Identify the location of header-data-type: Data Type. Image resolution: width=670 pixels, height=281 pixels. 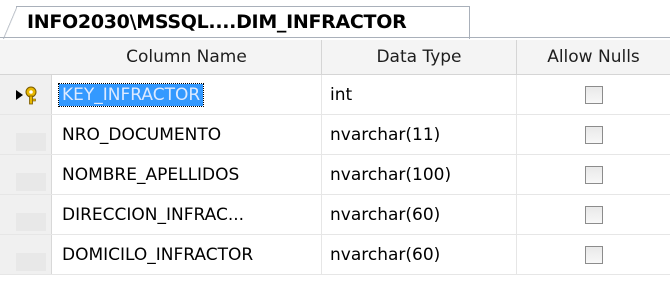
(419, 57).